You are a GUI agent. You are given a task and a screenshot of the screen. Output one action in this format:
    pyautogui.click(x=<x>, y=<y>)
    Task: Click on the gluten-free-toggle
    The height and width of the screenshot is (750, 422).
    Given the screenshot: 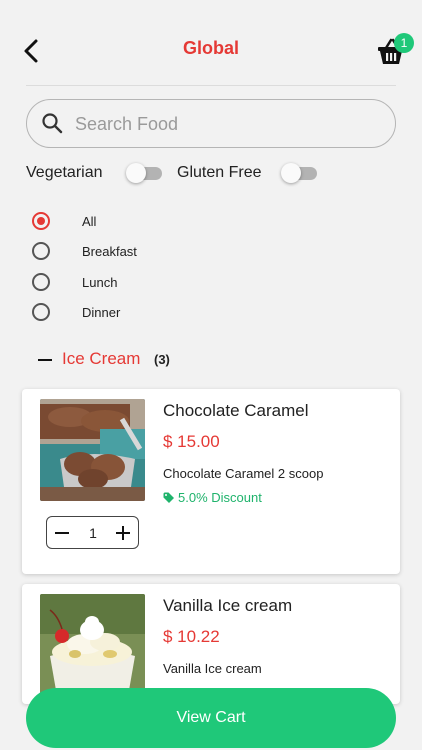 What is the action you would take?
    pyautogui.click(x=300, y=173)
    